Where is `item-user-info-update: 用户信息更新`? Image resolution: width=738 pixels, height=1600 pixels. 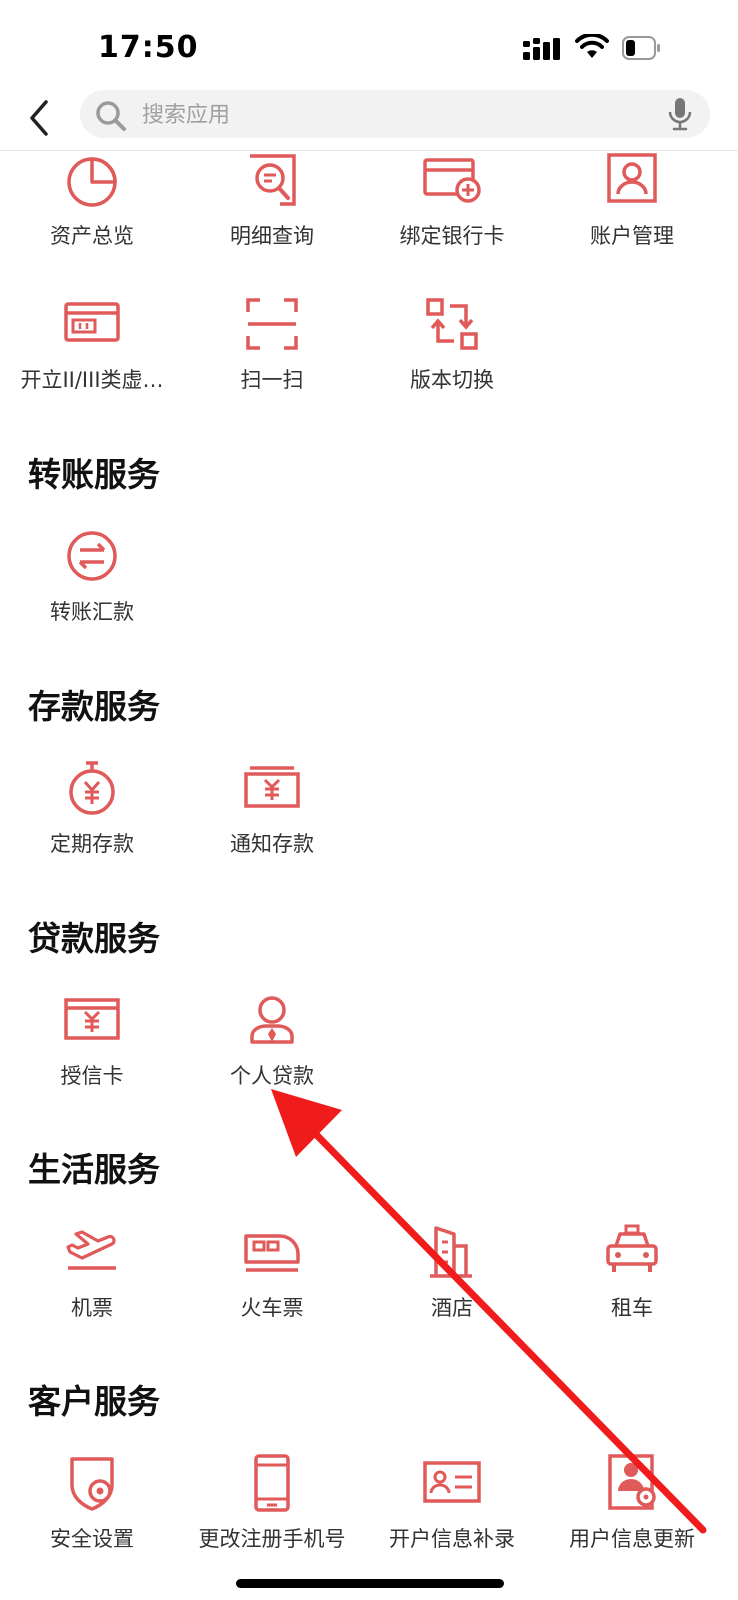
item-user-info-update: 用户信息更新 is located at coordinates (632, 1503).